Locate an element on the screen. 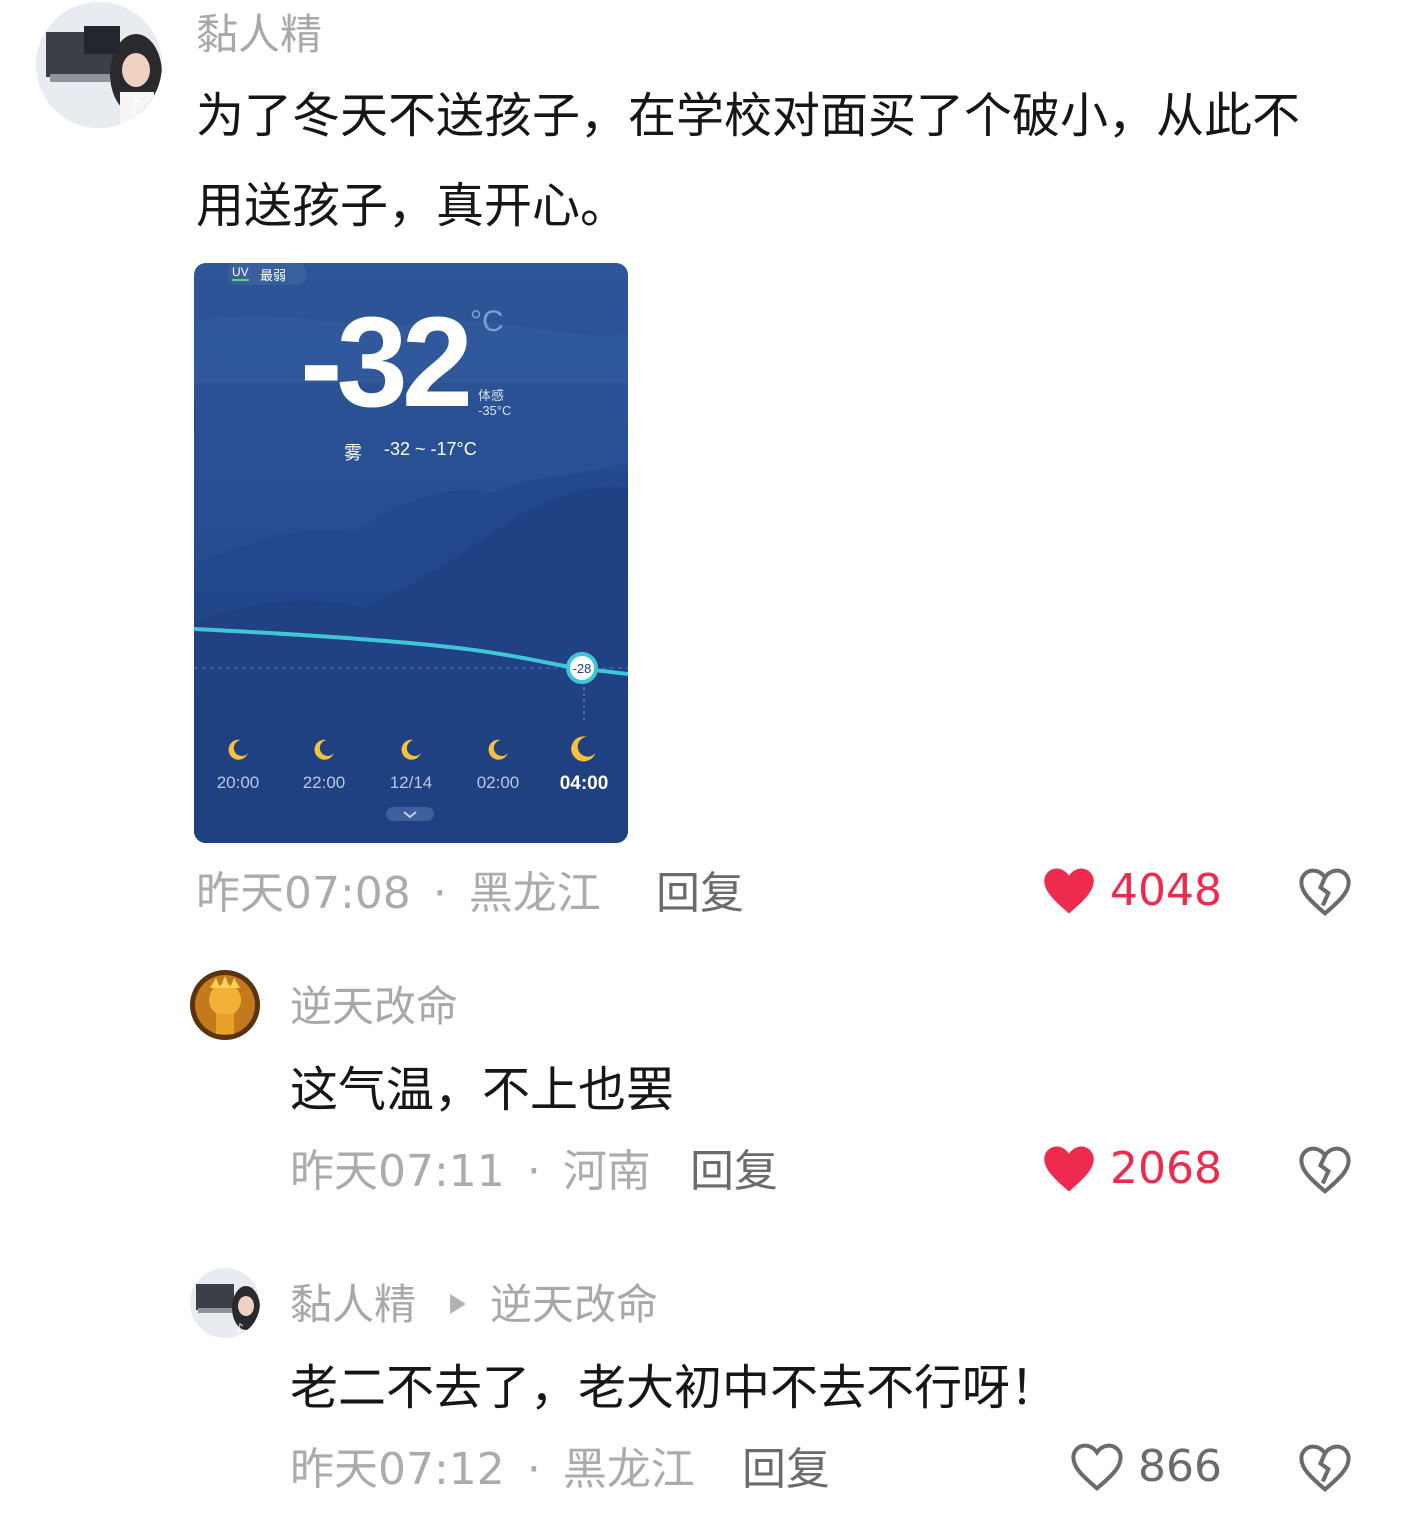 The height and width of the screenshot is (1519, 1419). comment-meta: 昨天07:12 · 黑龙江 is located at coordinates (492, 1470).